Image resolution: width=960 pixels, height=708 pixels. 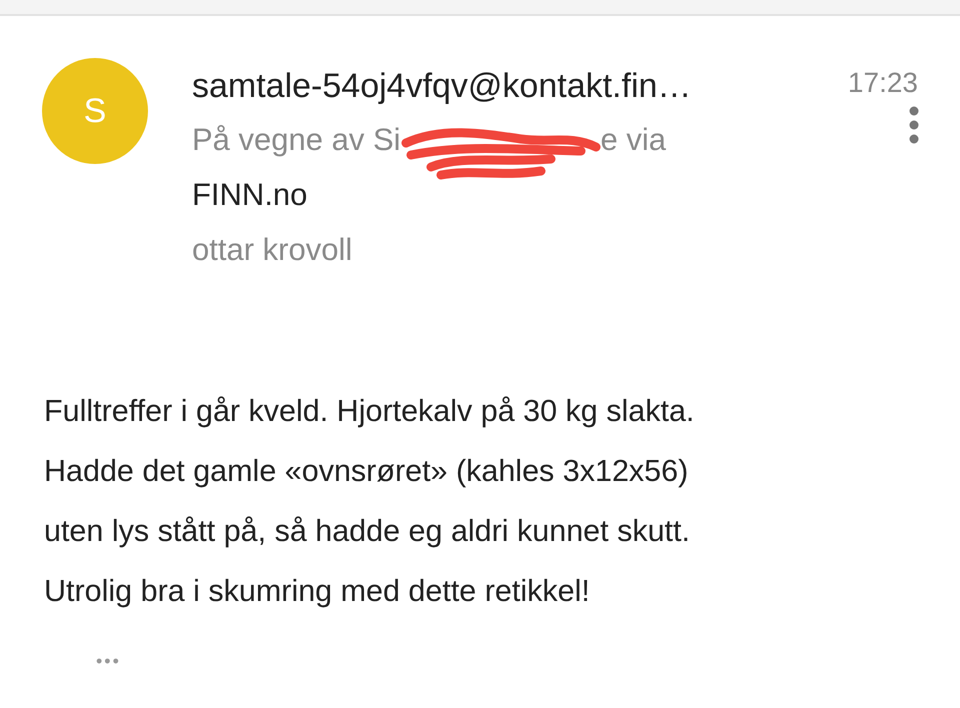 I want to click on sender-avatar: S, so click(x=95, y=111).